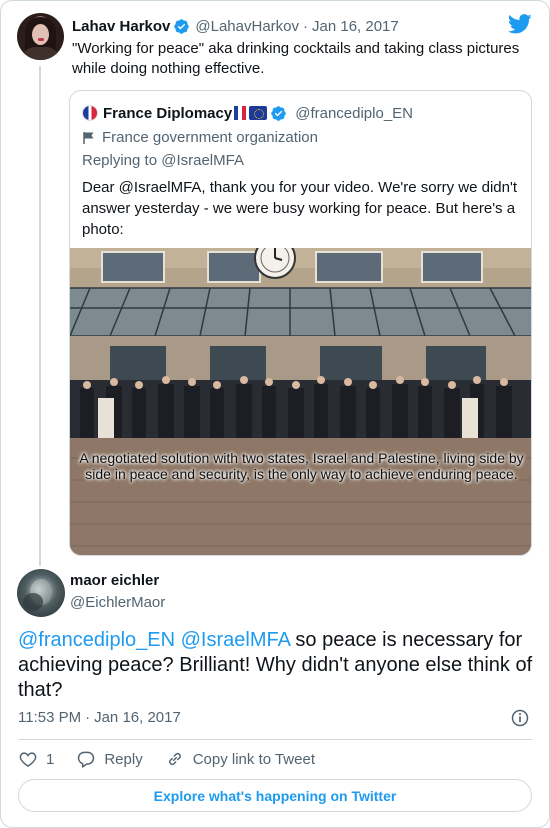 The width and height of the screenshot is (550, 828). What do you see at coordinates (174, 759) in the screenshot?
I see `link-icon` at bounding box center [174, 759].